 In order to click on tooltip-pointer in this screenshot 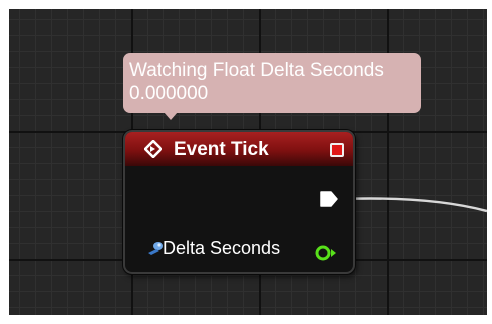, I will do `click(171, 116)`.